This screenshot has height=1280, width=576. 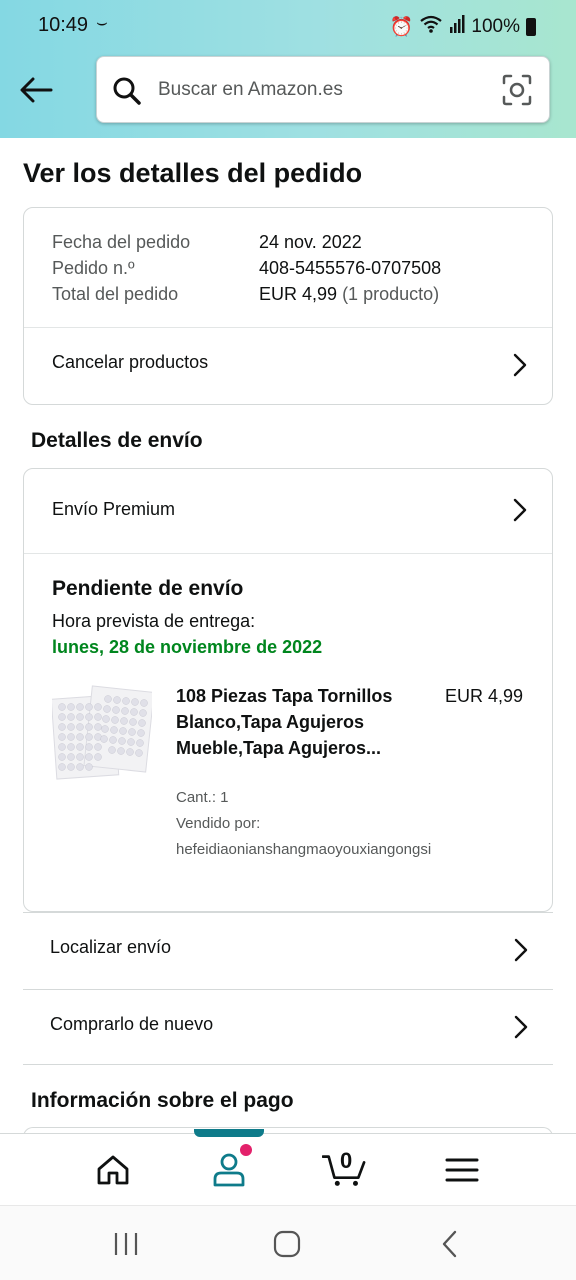 I want to click on nav-home, so click(x=113, y=1170).